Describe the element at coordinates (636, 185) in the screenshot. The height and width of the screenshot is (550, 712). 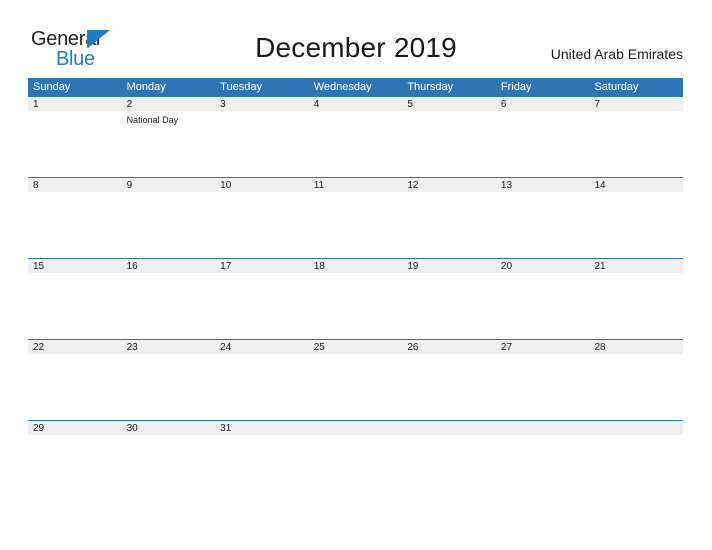
I see `day-number: 14` at that location.